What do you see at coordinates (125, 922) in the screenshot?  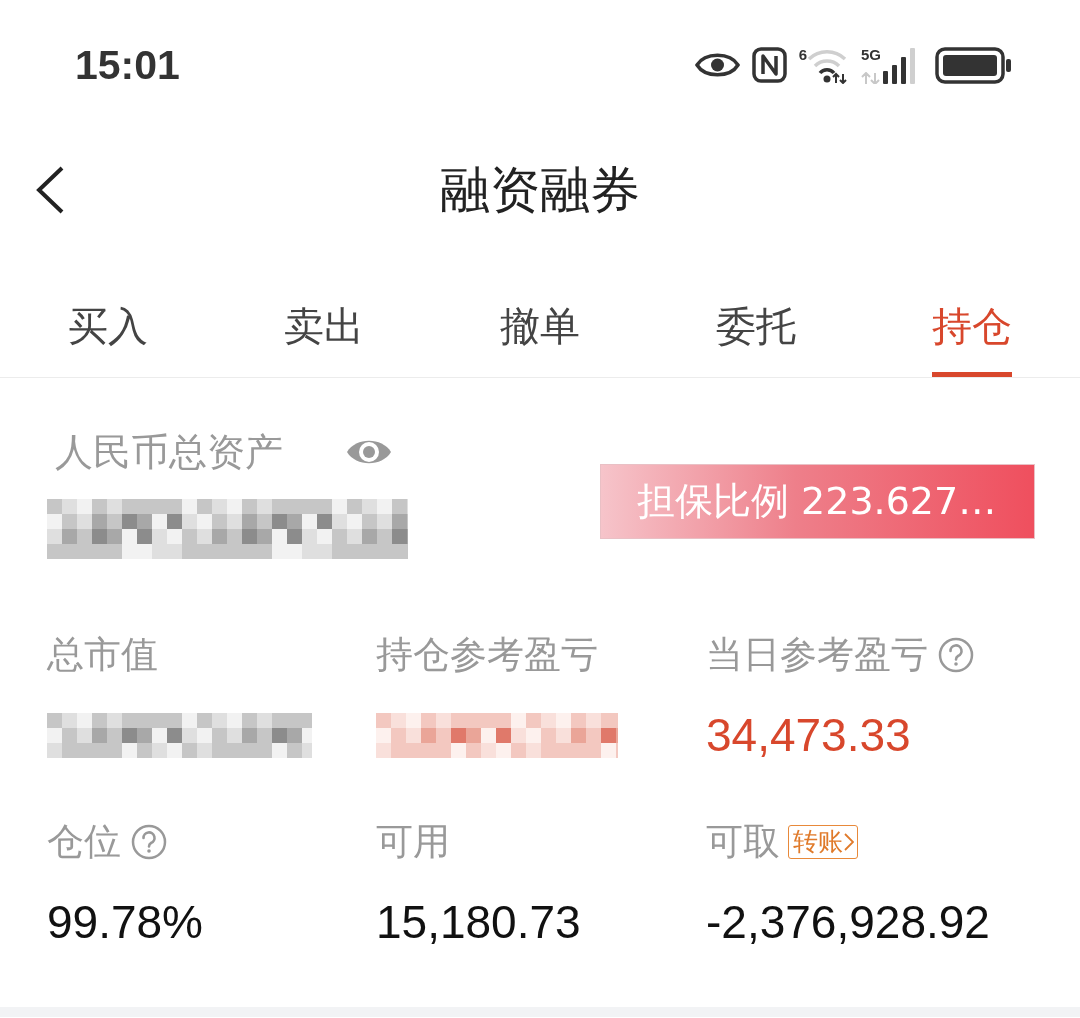 I see `stat-value: 99.78%` at bounding box center [125, 922].